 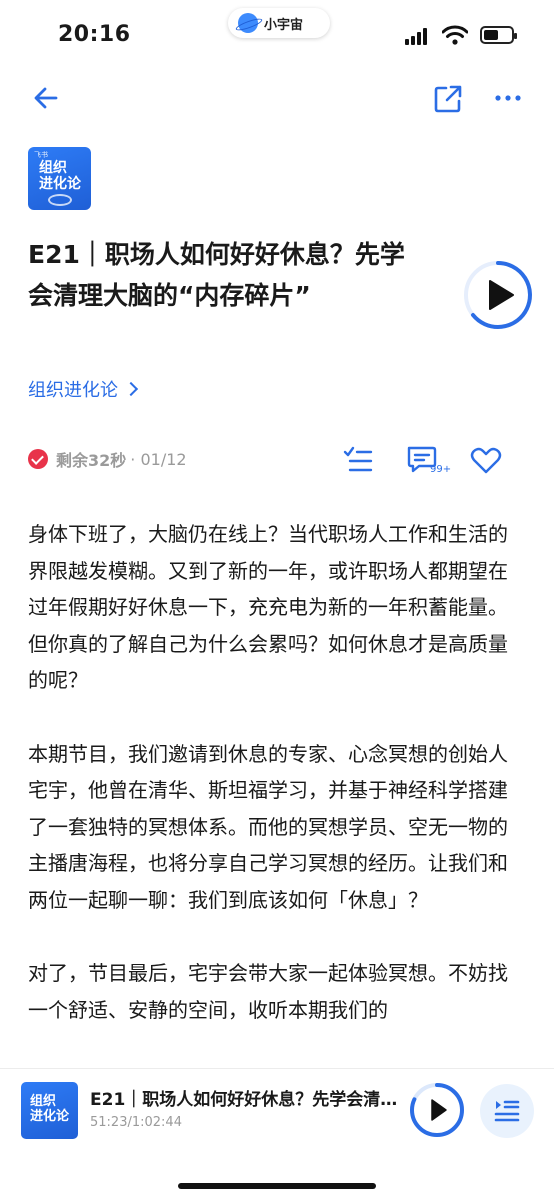 What do you see at coordinates (53, 168) in the screenshot?
I see `cover-title-line1: 组织` at bounding box center [53, 168].